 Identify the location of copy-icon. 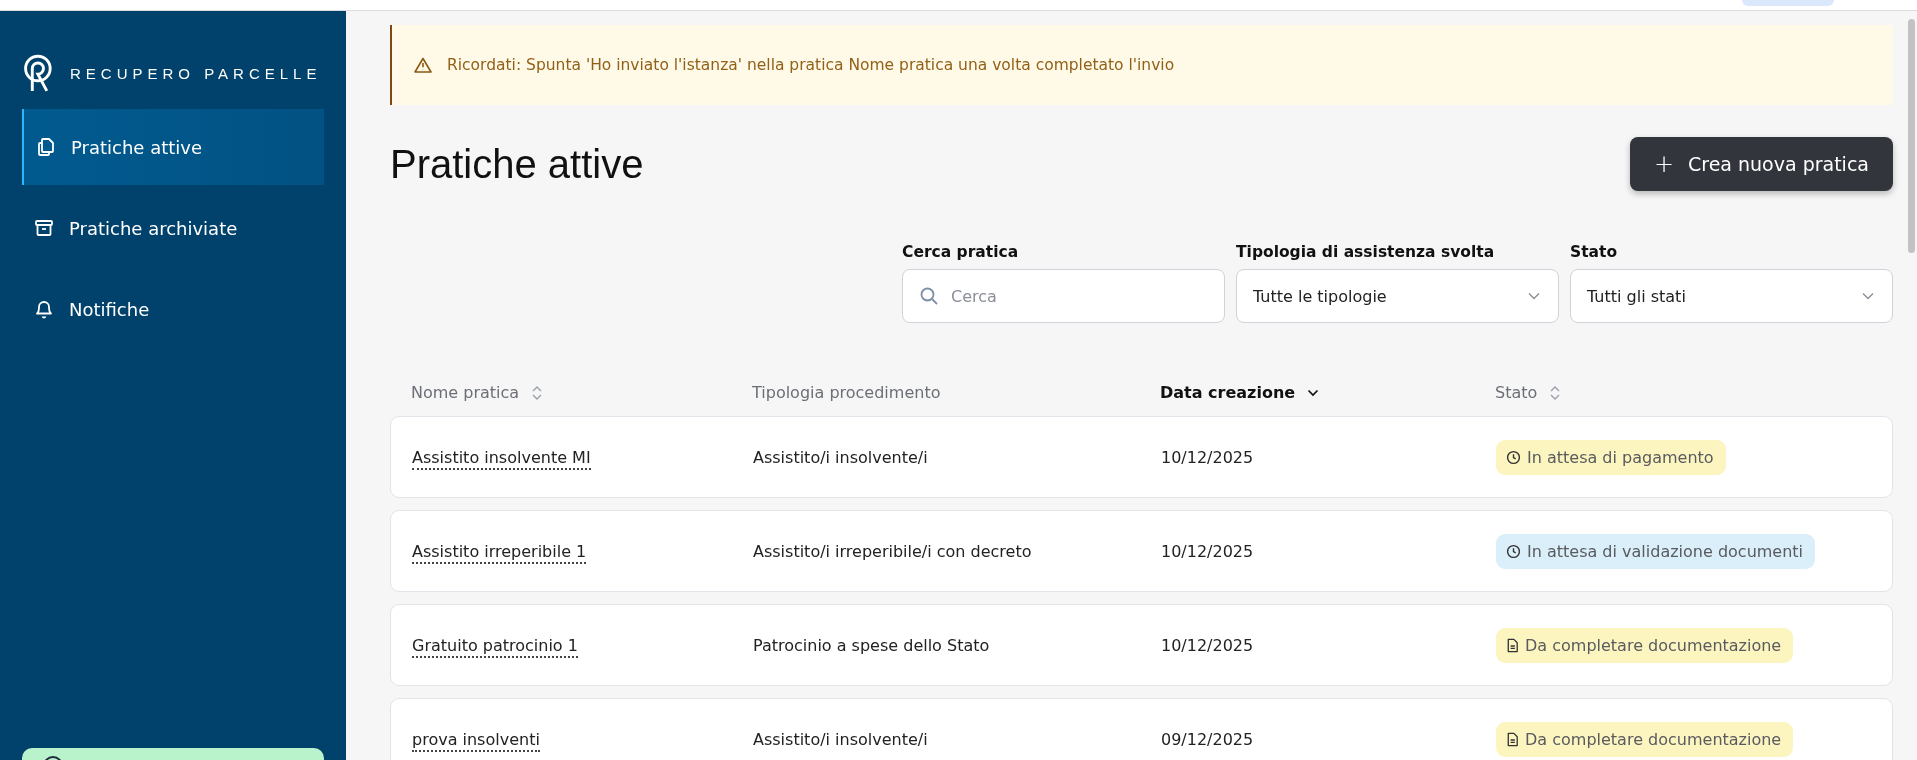
(46, 147).